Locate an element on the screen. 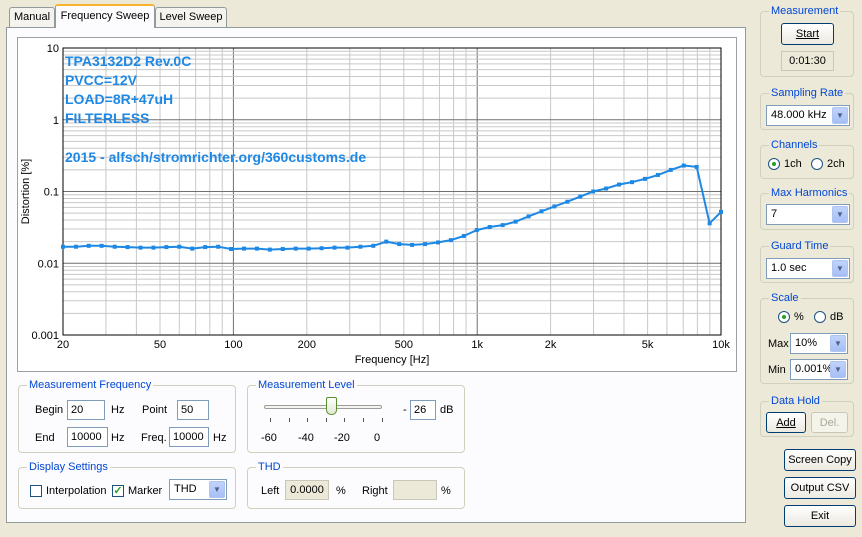 The width and height of the screenshot is (862, 537). scale-max-select: 10% ▼ is located at coordinates (819, 343).